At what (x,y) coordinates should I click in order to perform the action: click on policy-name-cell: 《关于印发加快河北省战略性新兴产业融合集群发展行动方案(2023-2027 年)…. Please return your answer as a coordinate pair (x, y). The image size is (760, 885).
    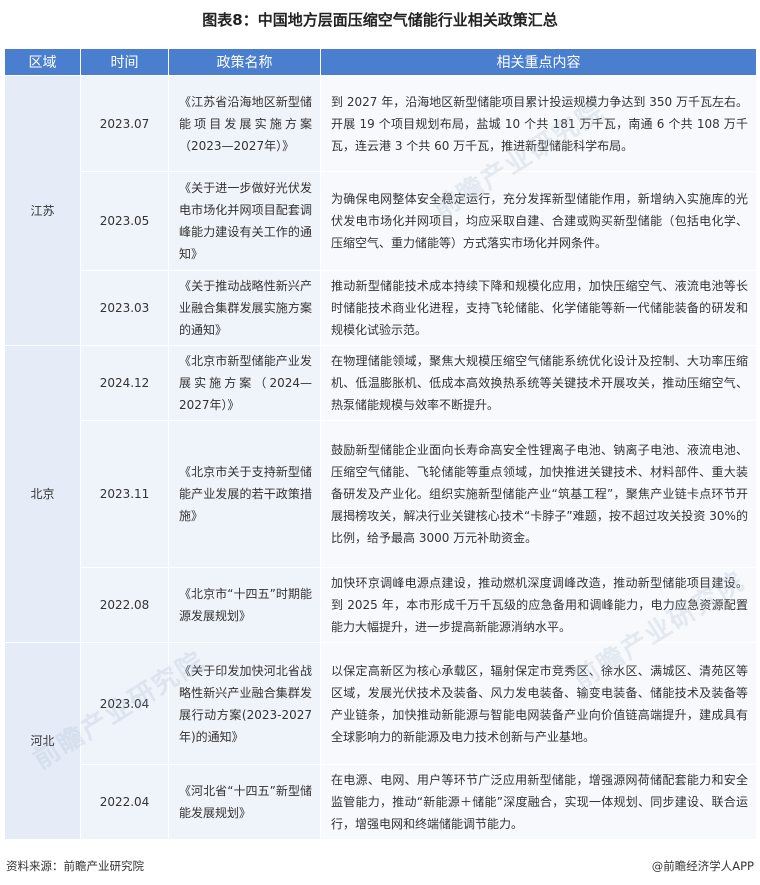
    Looking at the image, I should click on (244, 703).